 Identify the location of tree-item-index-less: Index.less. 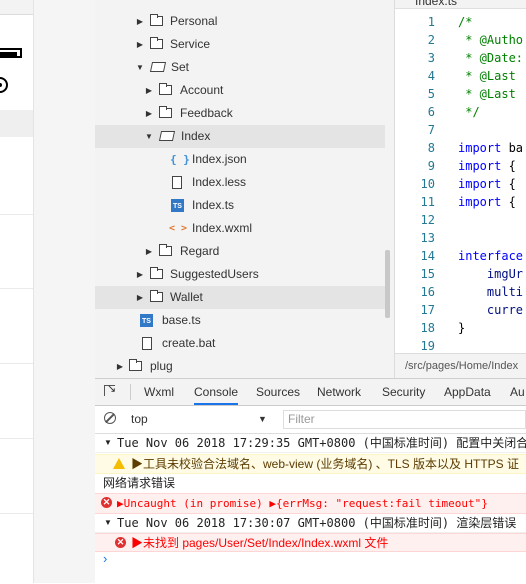
(240, 182).